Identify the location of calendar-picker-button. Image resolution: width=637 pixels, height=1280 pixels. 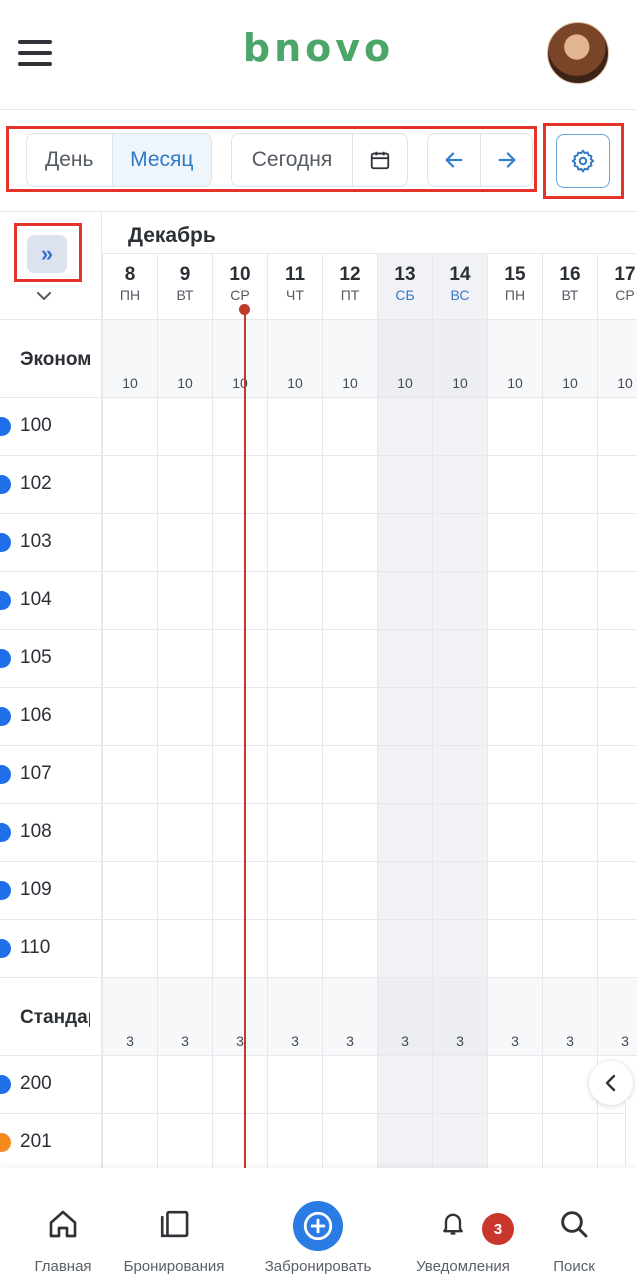
(379, 160).